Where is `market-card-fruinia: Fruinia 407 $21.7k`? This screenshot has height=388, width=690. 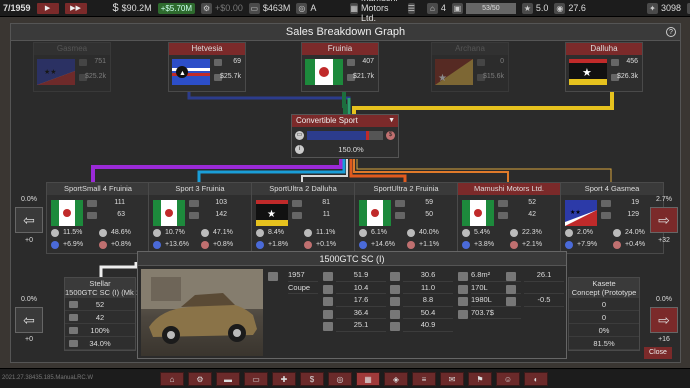
market-card-fruinia: Fruinia 407 $21.7k is located at coordinates (340, 67).